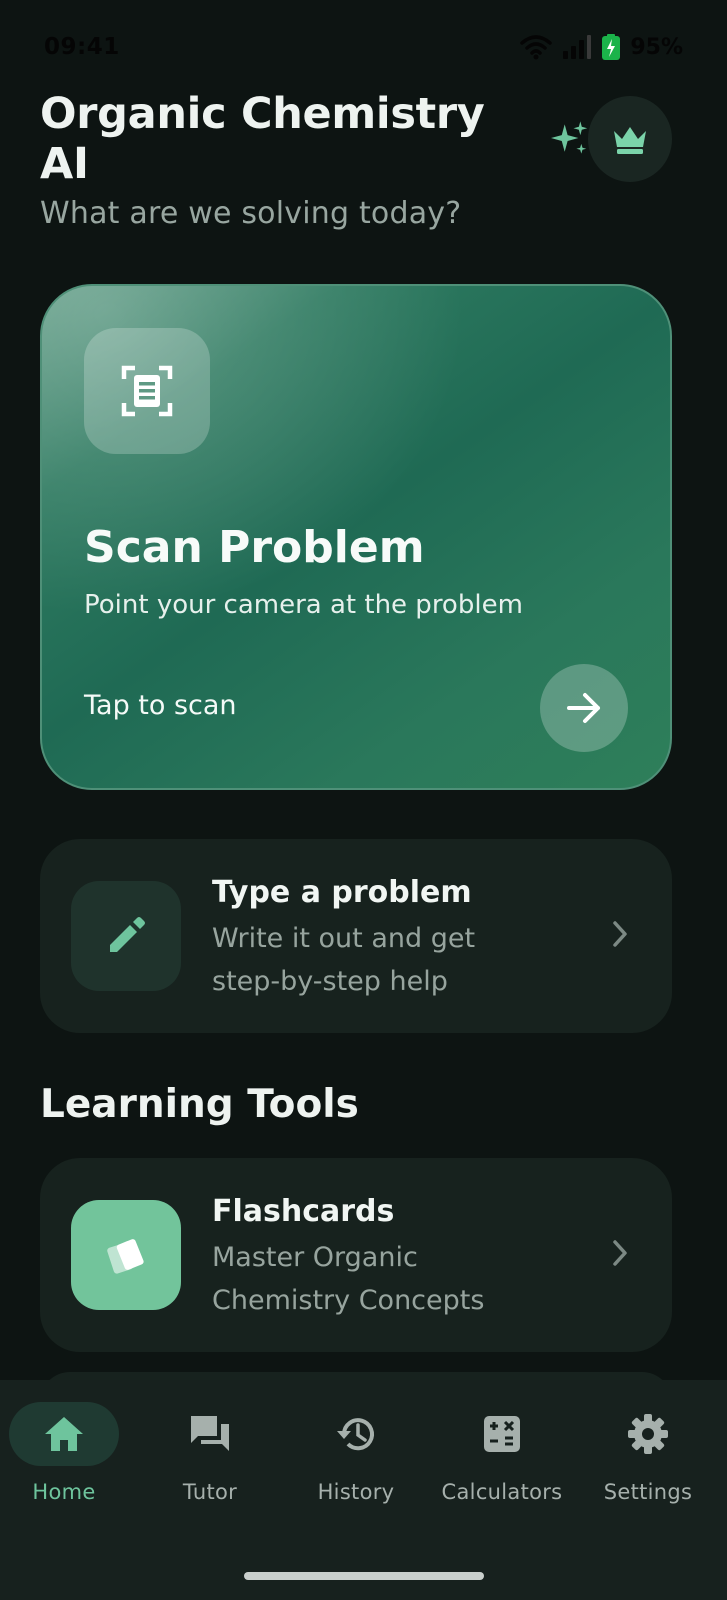  What do you see at coordinates (536, 47) in the screenshot?
I see `wifi-icon` at bounding box center [536, 47].